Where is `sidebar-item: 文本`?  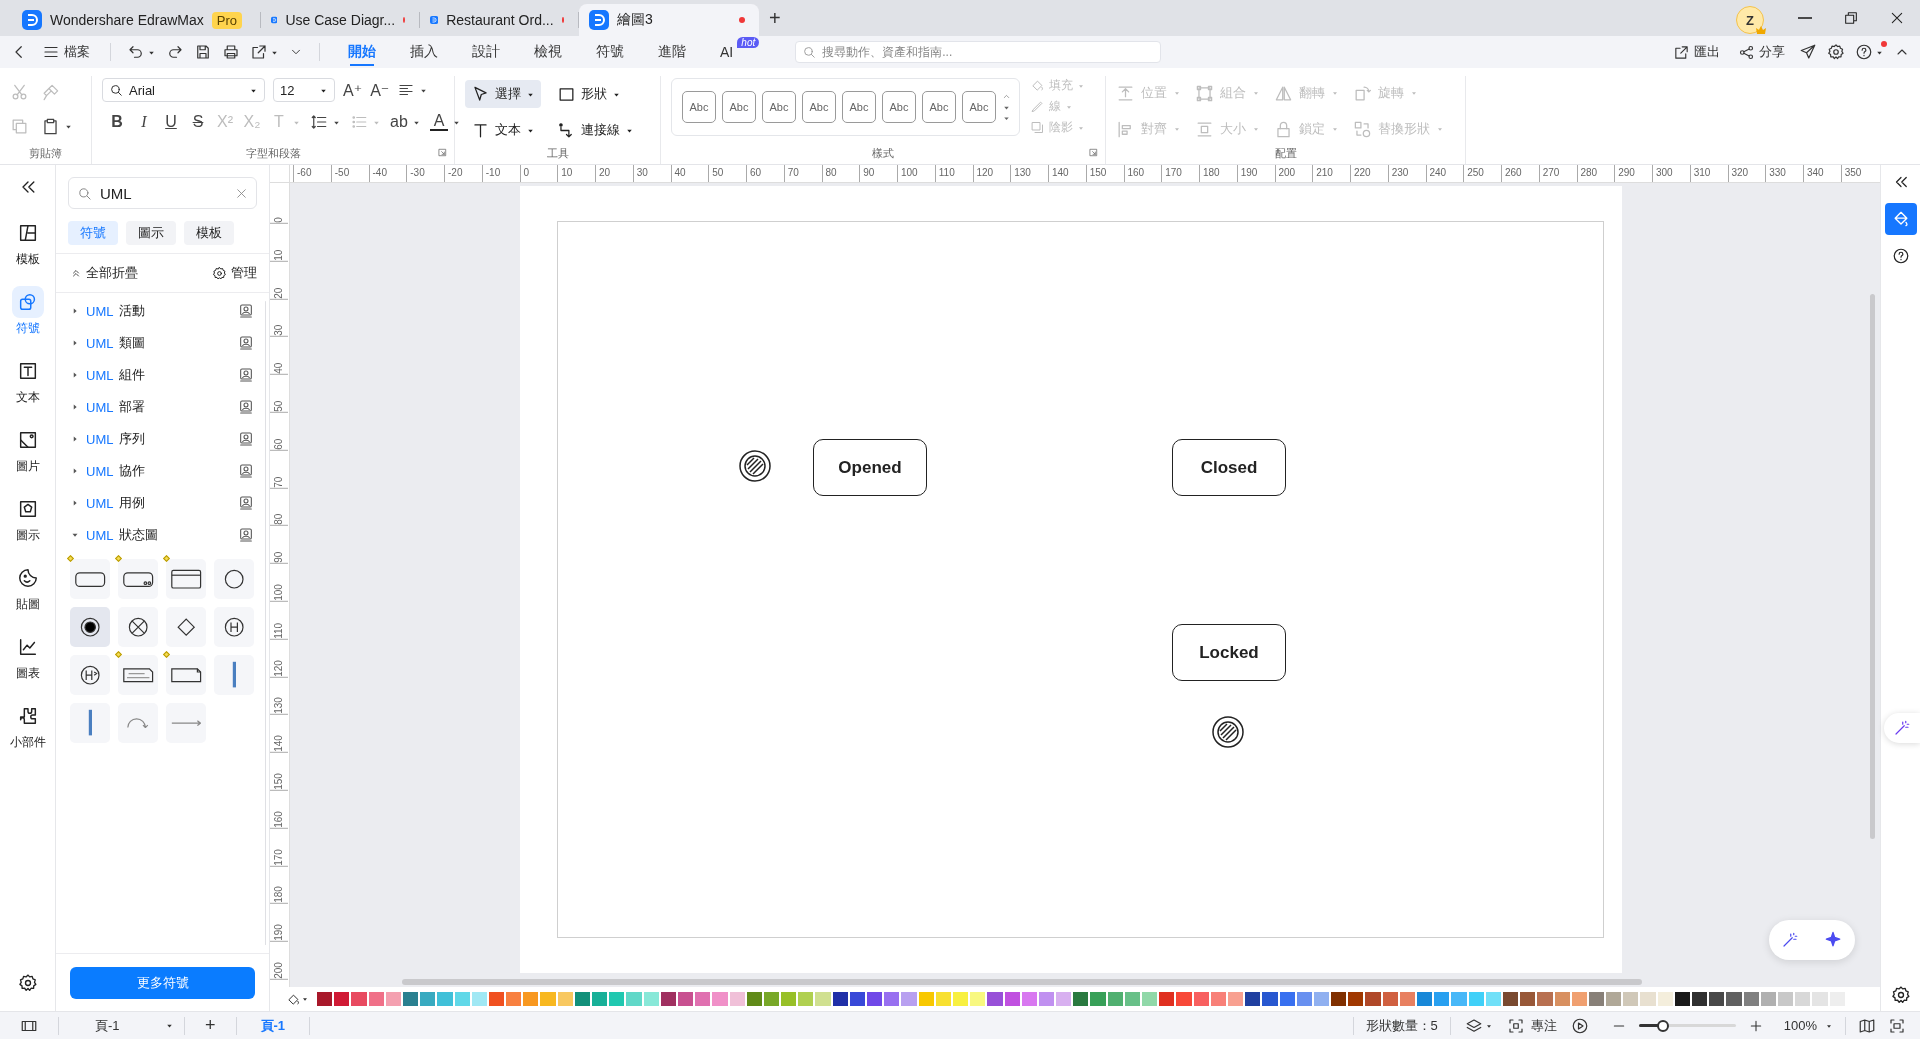
sidebar-item: 文本 is located at coordinates (27, 380).